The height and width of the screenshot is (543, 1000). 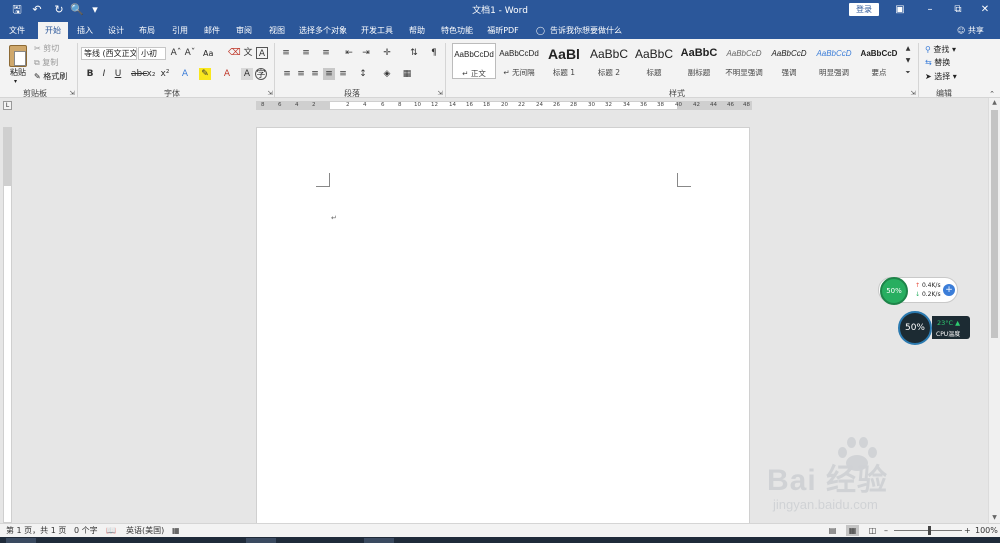 I want to click on styles-scroll-down-icon: ▼, so click(x=908, y=61).